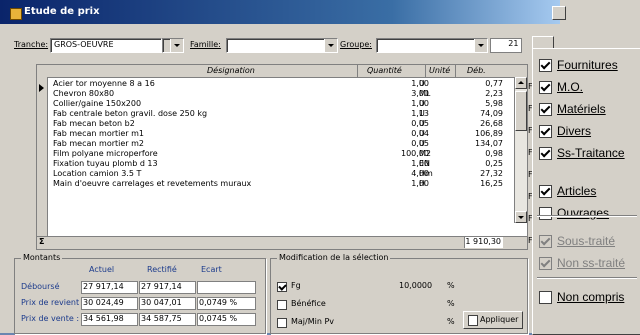 This screenshot has height=335, width=640. I want to click on montant-ecart: 0,0745 %, so click(226, 319).